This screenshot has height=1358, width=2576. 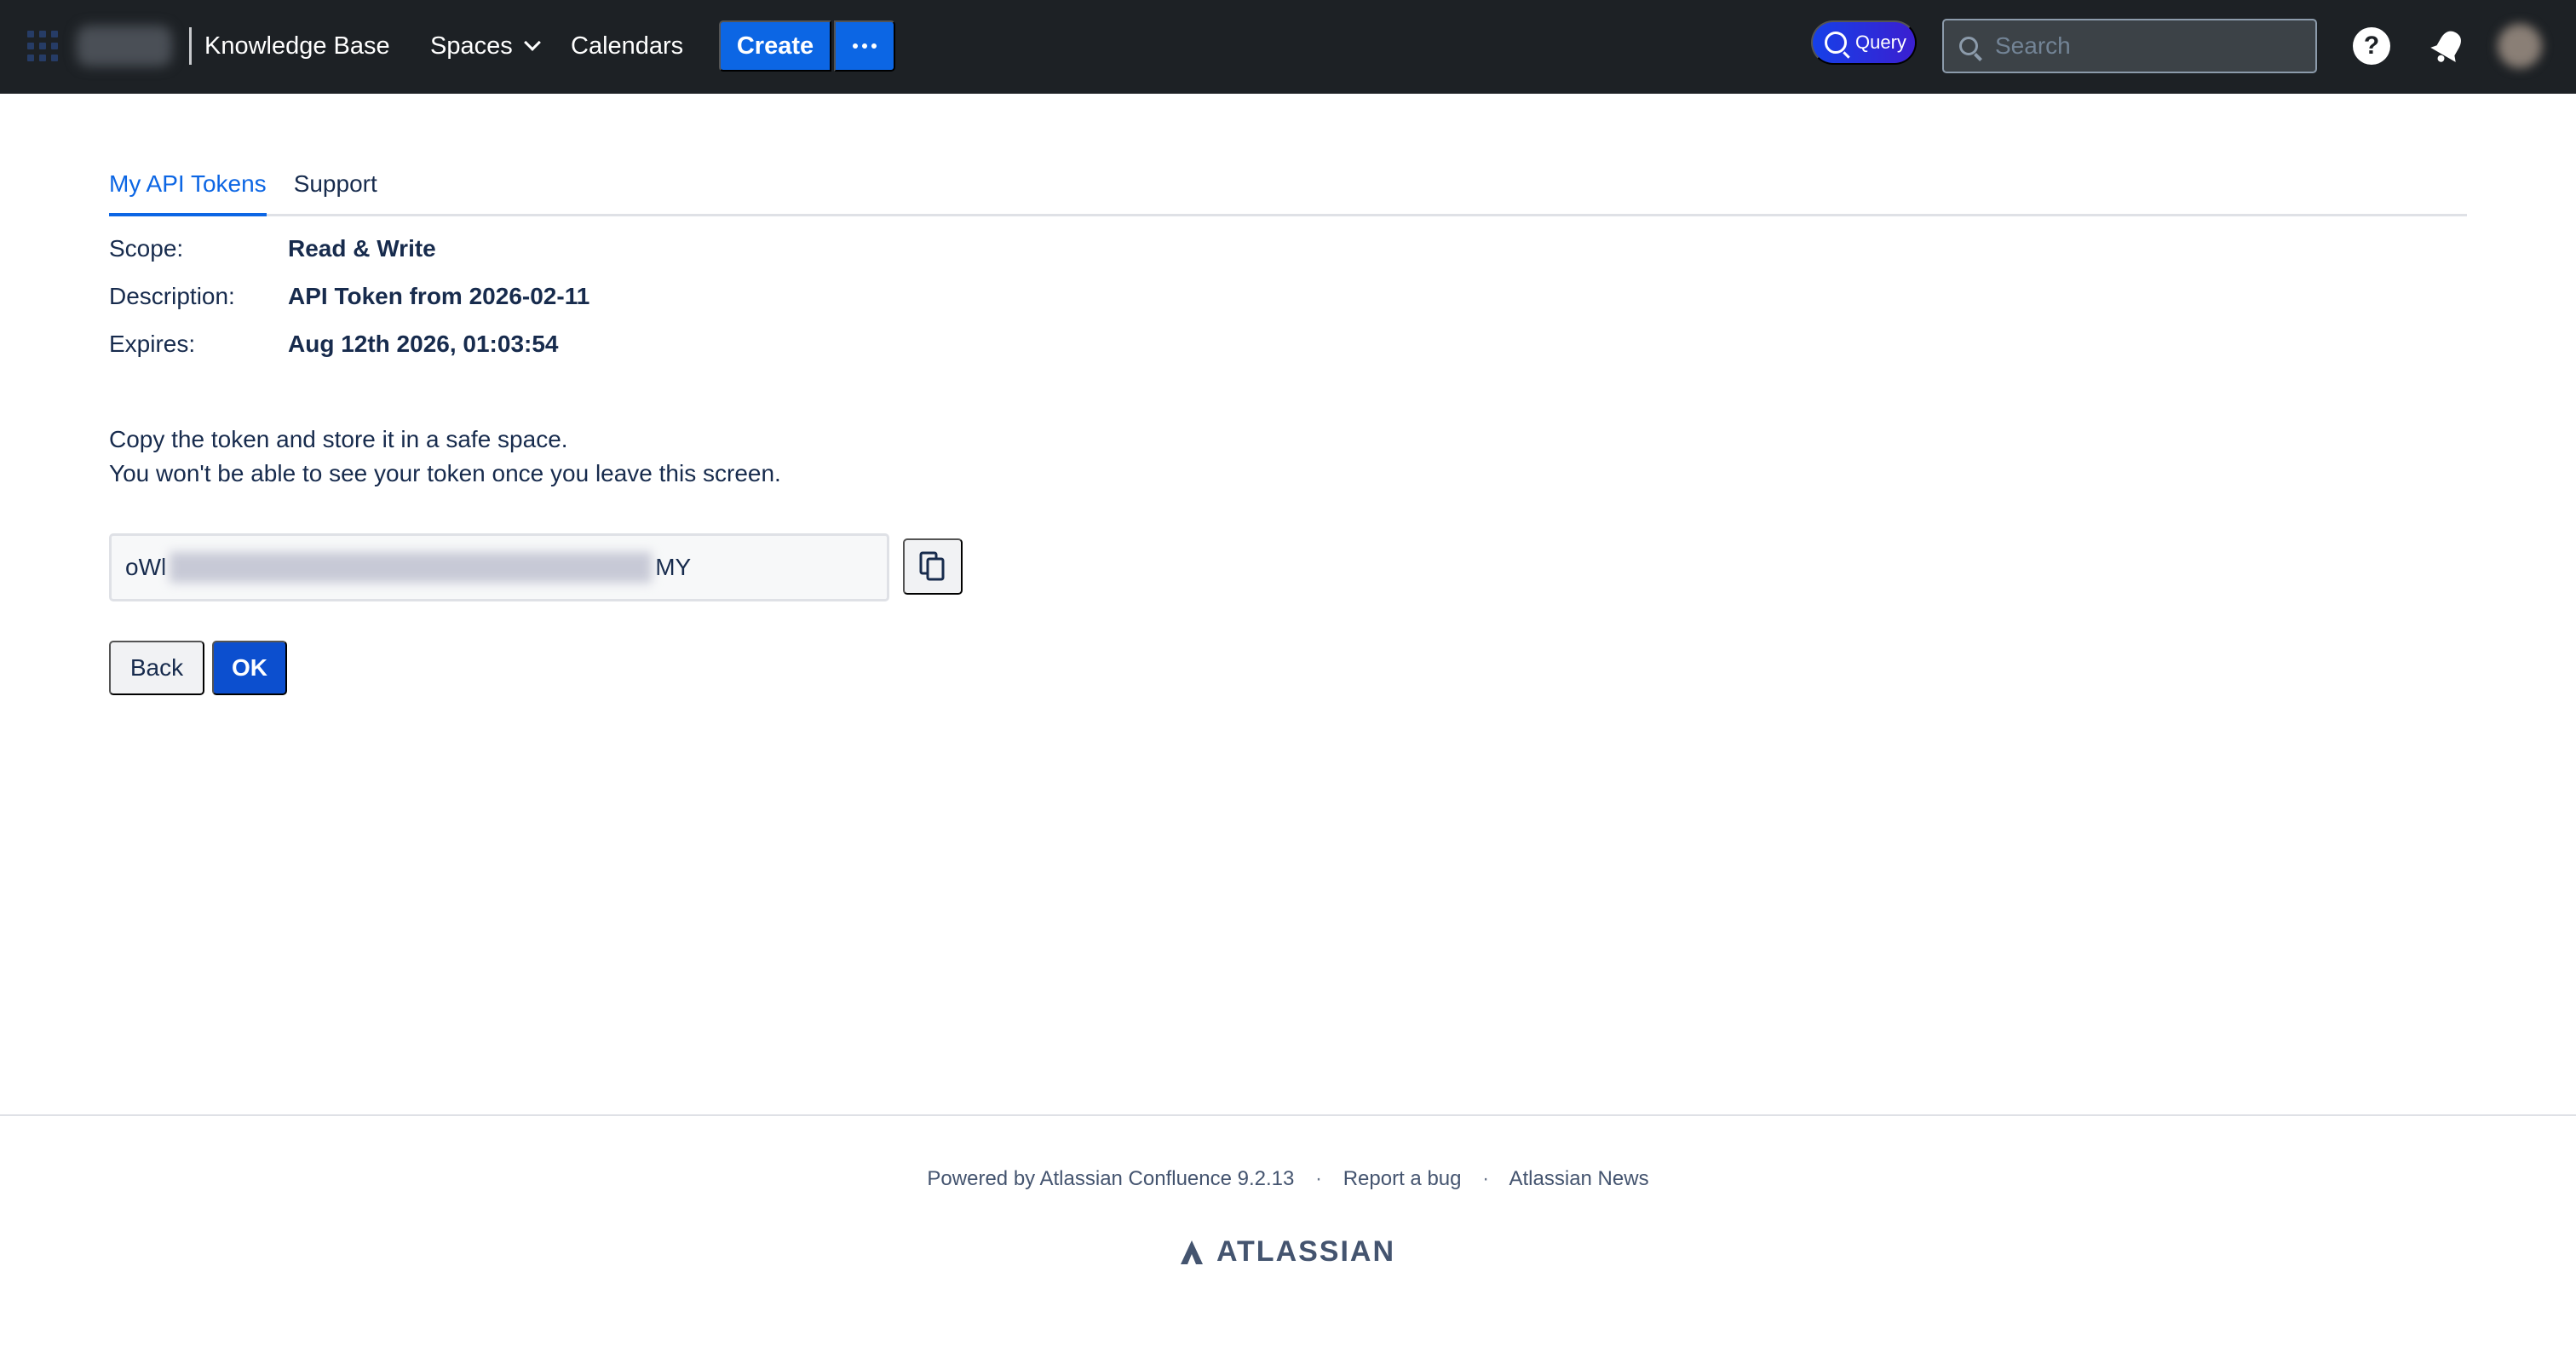 What do you see at coordinates (423, 344) in the screenshot?
I see `expires-value: Aug 12th 2026, 01:03:54` at bounding box center [423, 344].